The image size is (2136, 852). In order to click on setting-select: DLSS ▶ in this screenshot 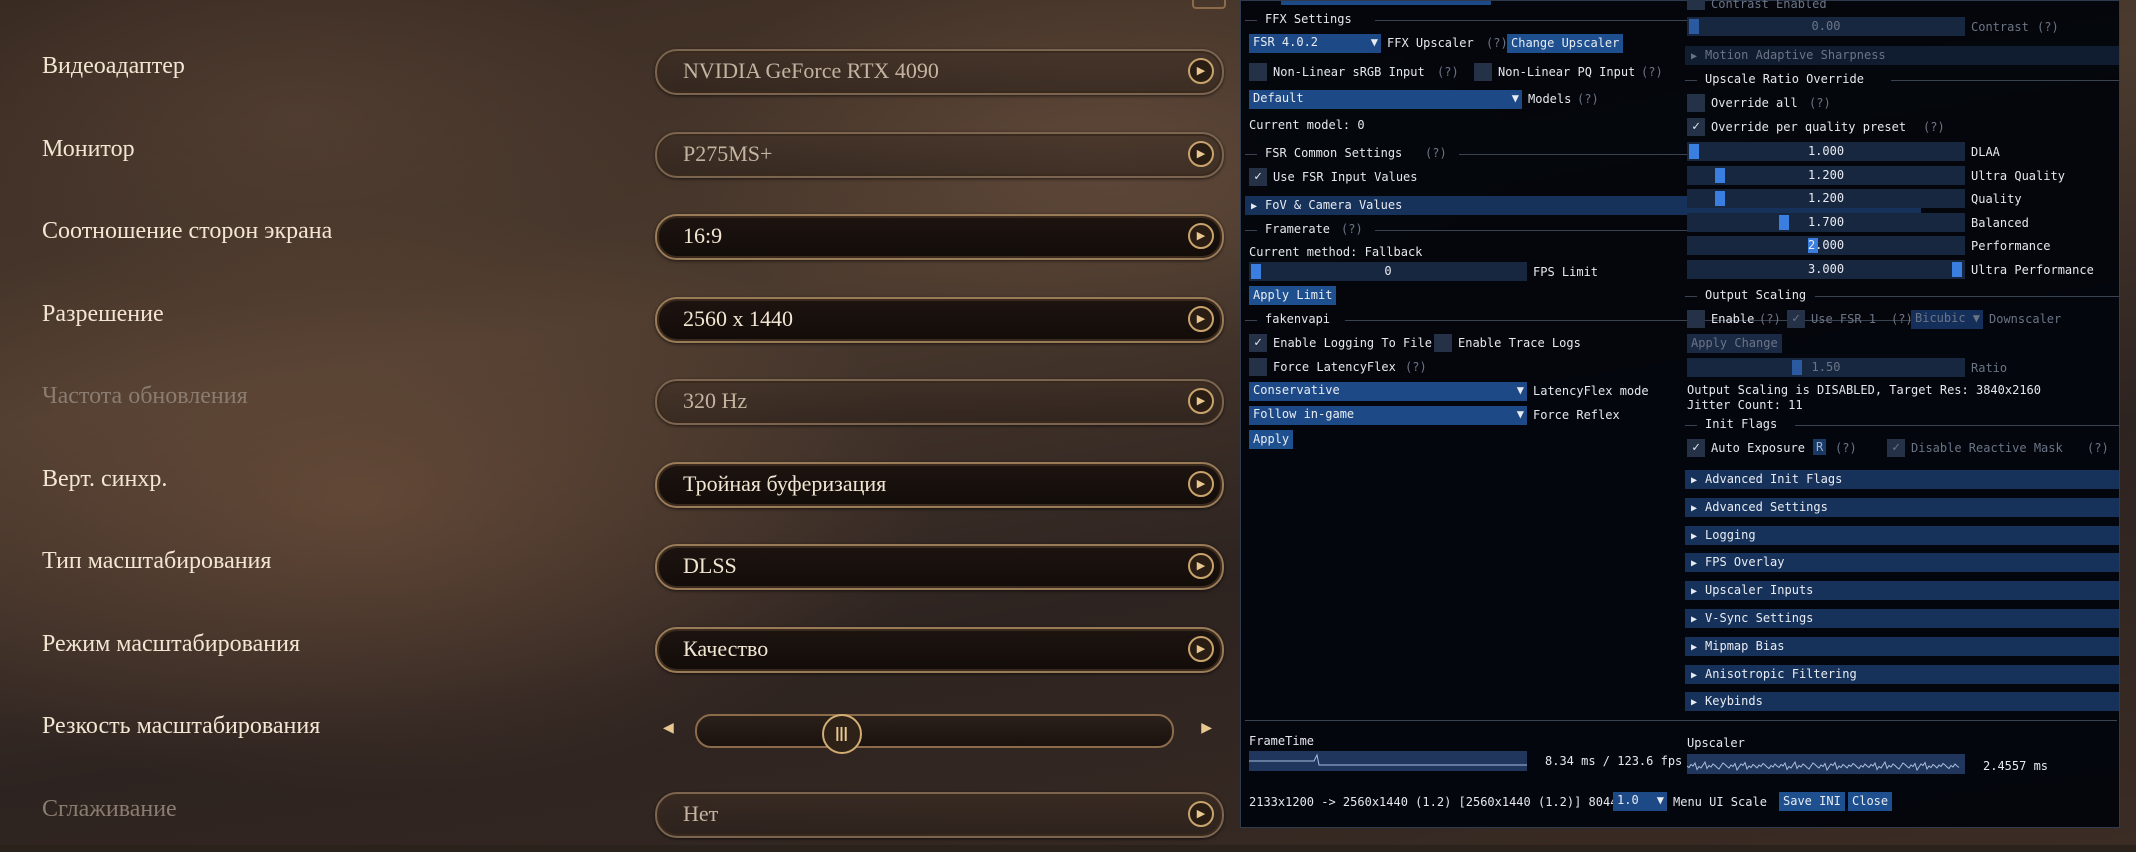, I will do `click(939, 567)`.